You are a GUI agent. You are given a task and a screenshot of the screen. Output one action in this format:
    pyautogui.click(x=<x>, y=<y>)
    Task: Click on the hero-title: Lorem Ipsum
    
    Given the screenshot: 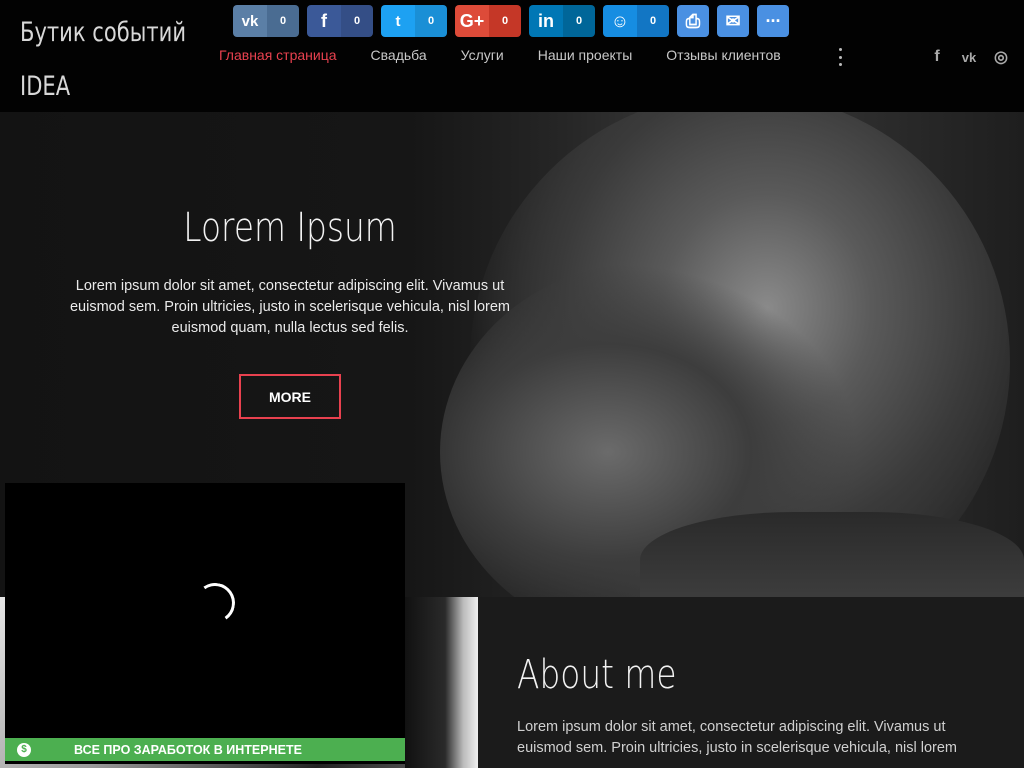 What is the action you would take?
    pyautogui.click(x=290, y=228)
    